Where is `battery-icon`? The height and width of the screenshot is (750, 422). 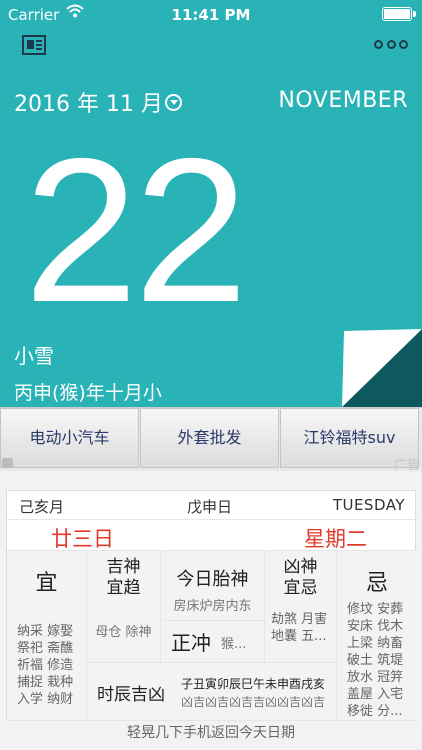
battery-icon is located at coordinates (399, 14).